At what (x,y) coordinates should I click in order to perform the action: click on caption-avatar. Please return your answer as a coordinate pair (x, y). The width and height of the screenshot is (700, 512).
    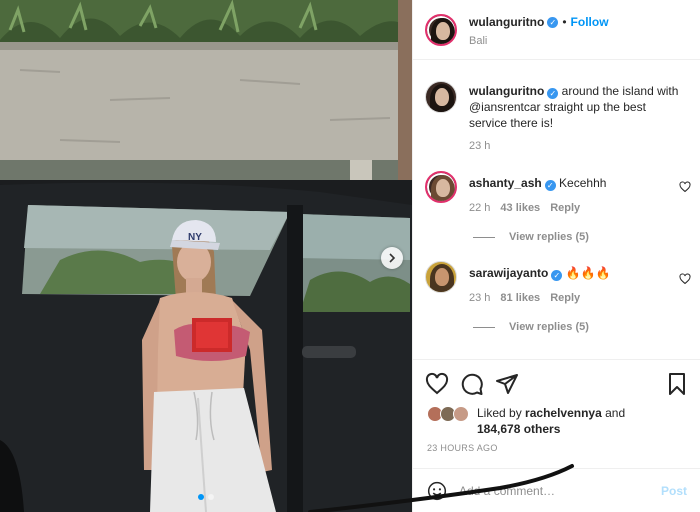
    Looking at the image, I should click on (441, 97).